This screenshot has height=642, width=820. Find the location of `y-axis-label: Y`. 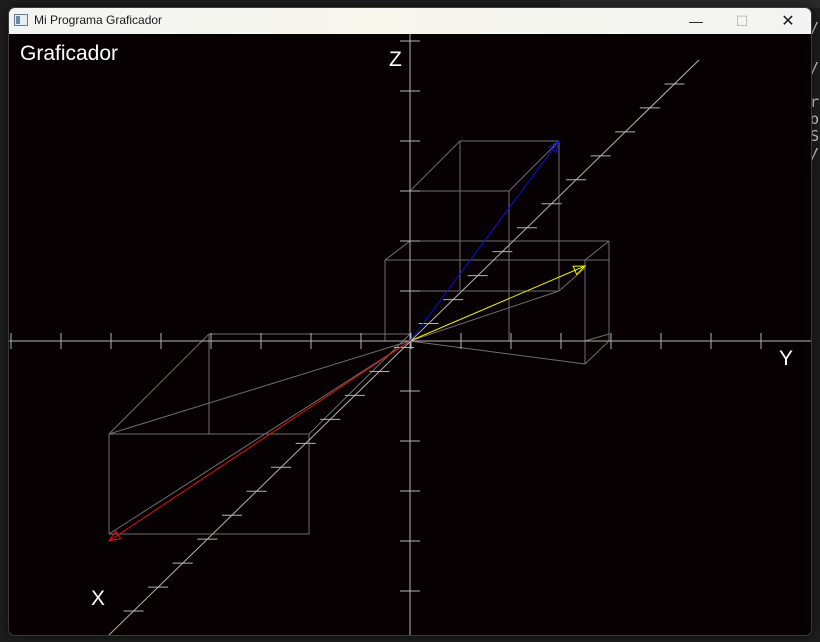

y-axis-label: Y is located at coordinates (786, 358).